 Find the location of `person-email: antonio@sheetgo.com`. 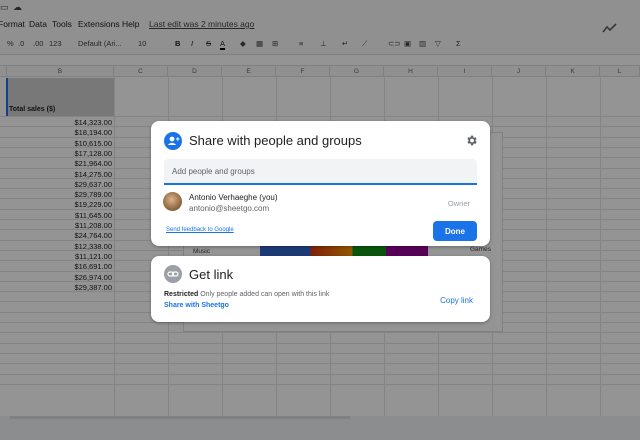

person-email: antonio@sheetgo.com is located at coordinates (229, 208).